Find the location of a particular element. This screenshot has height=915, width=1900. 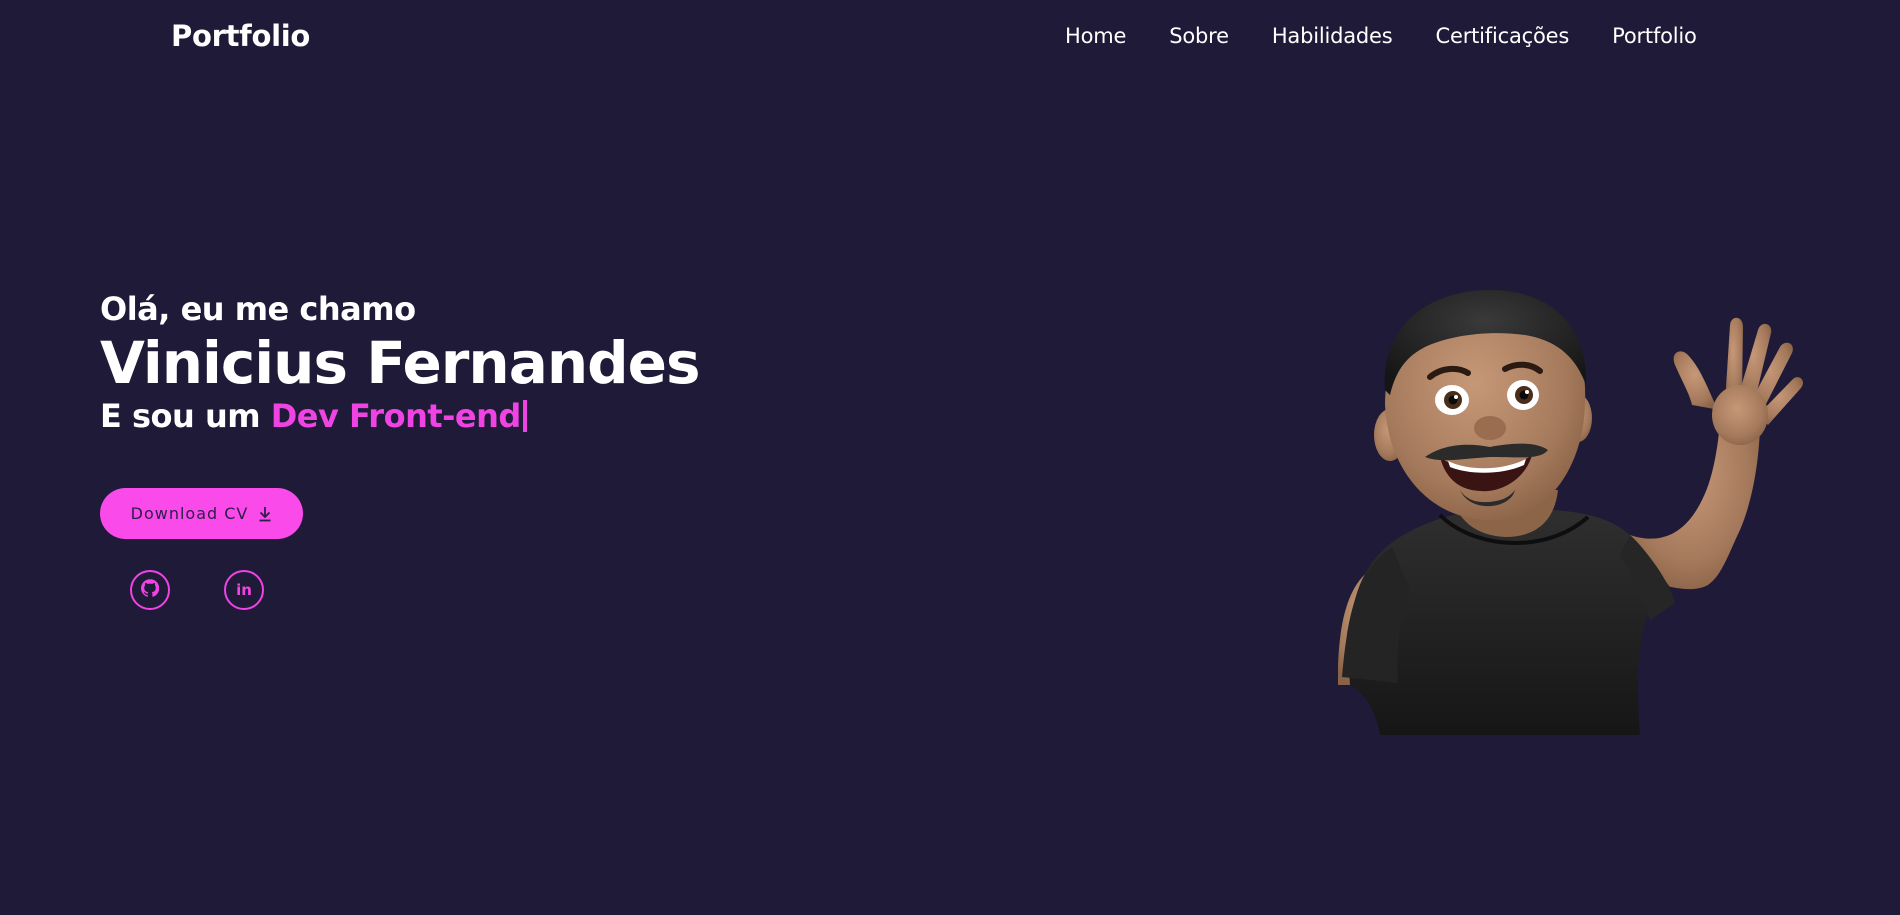

nav-sobre: Sobre is located at coordinates (1199, 36).